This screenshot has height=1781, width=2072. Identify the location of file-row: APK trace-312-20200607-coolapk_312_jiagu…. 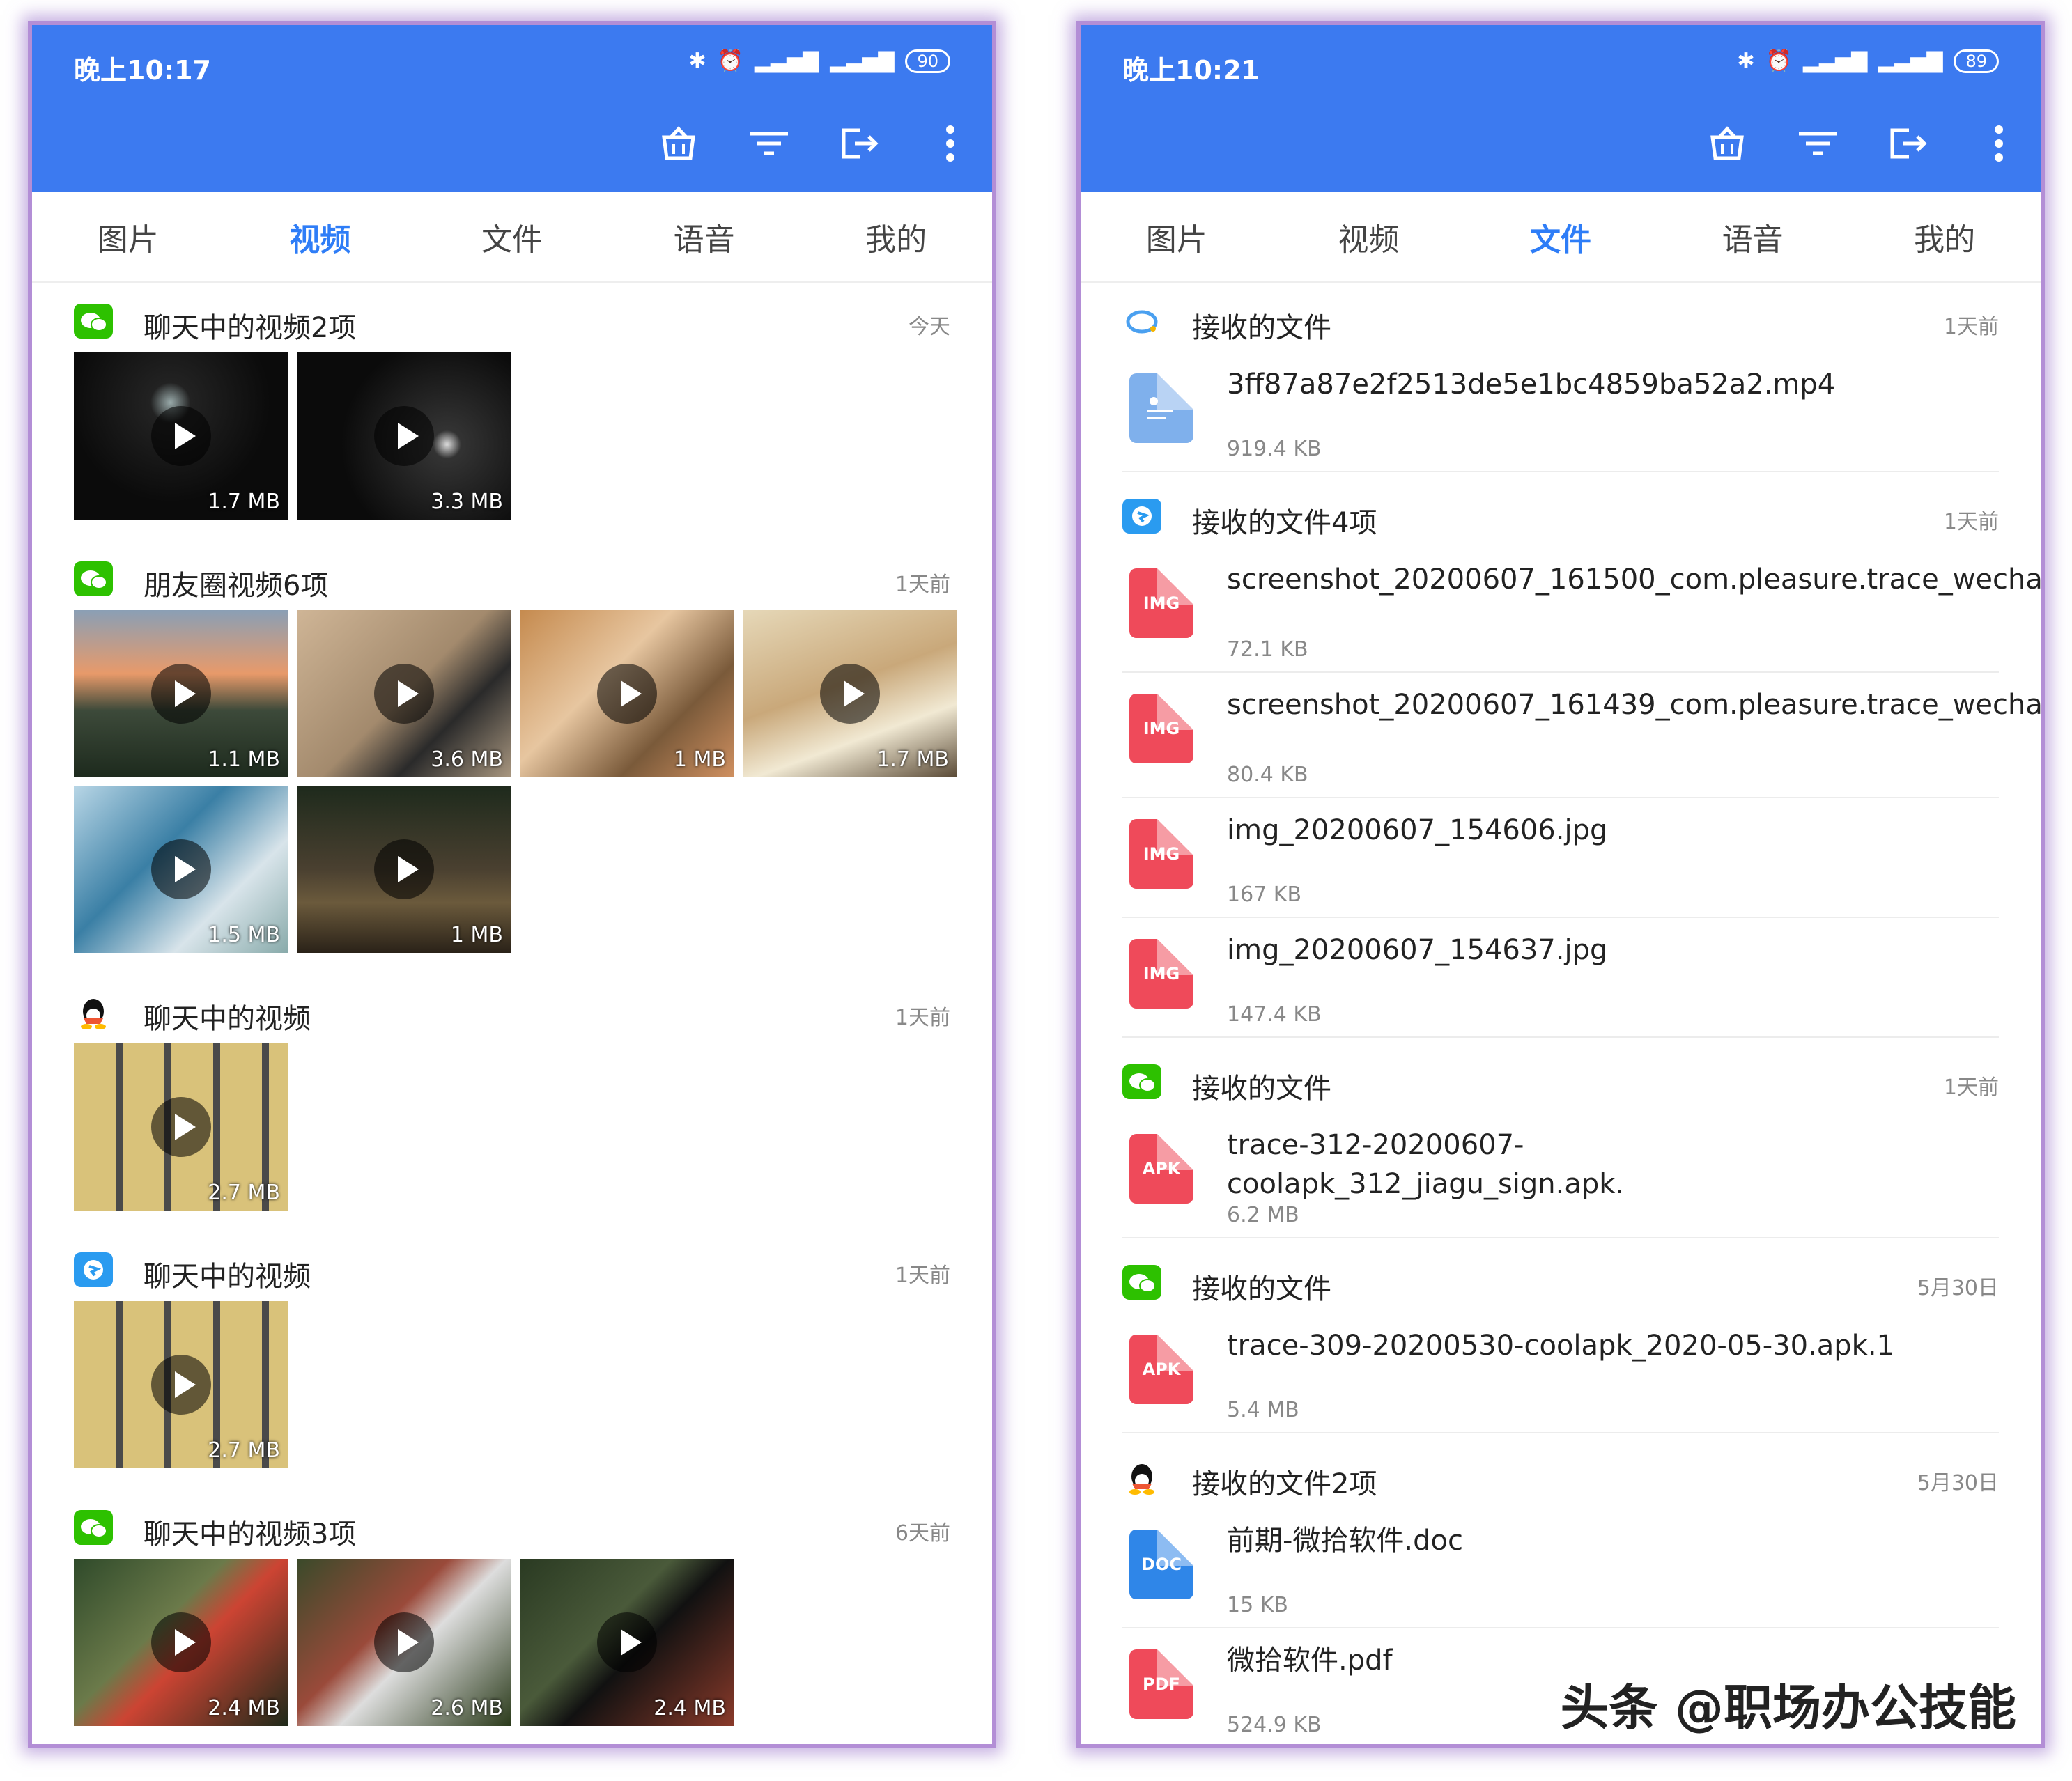
(1561, 1175).